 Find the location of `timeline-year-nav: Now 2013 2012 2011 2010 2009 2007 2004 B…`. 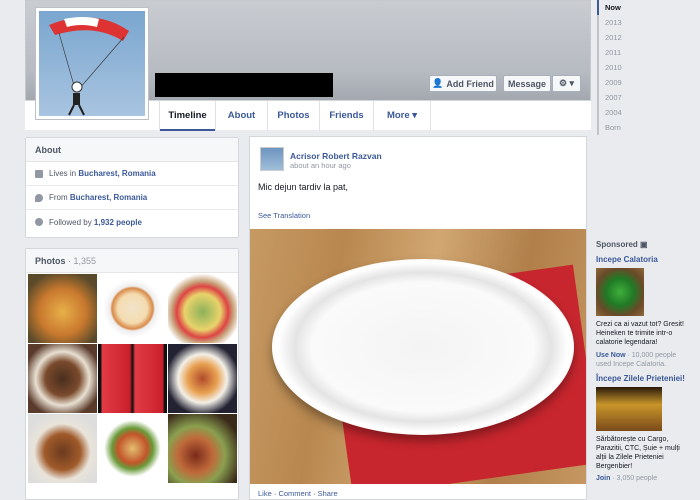

timeline-year-nav: Now 2013 2012 2011 2010 2009 2007 2004 B… is located at coordinates (642, 70).